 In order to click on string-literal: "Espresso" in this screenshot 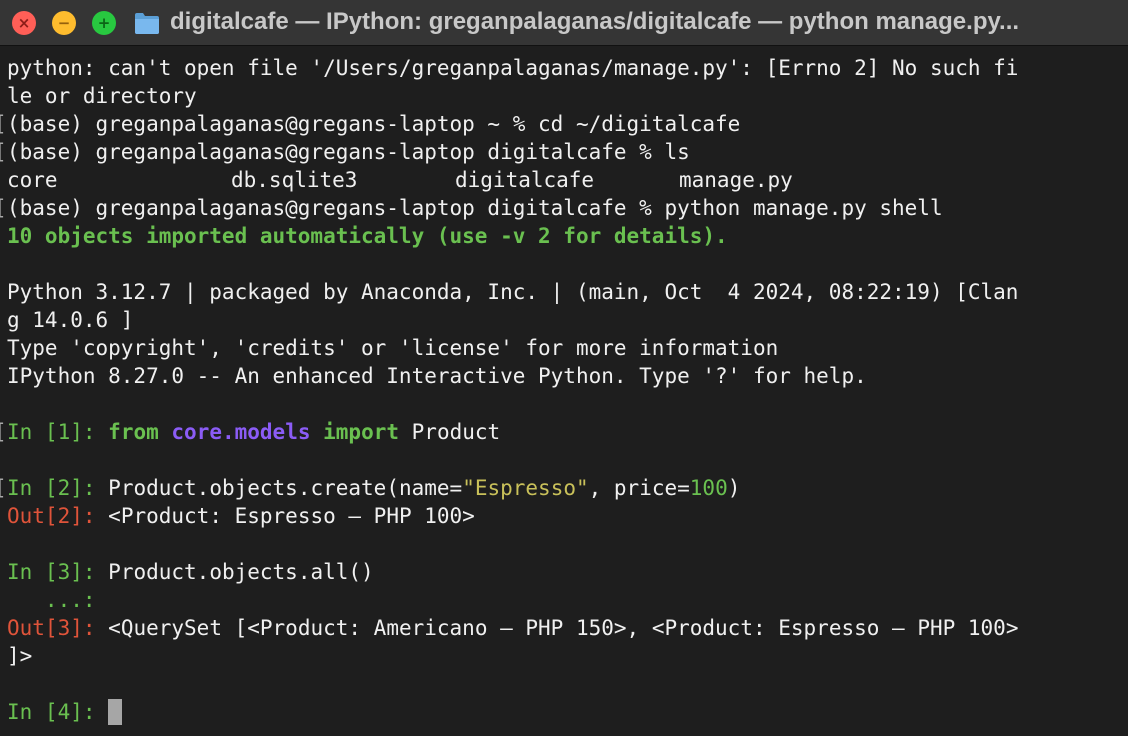, I will do `click(525, 488)`.